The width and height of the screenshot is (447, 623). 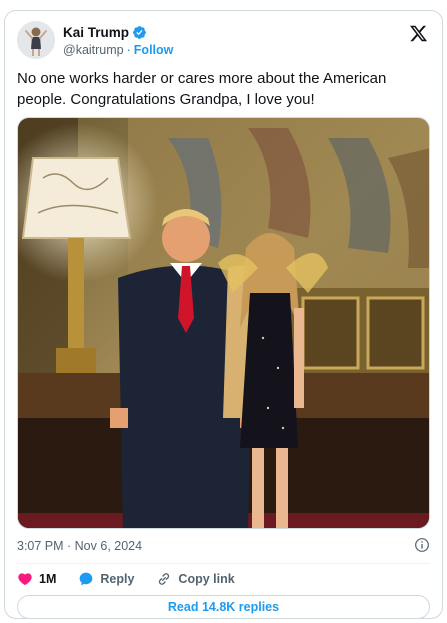 I want to click on user-info: Kai Trump @kaitrump · Follow, so click(x=118, y=40).